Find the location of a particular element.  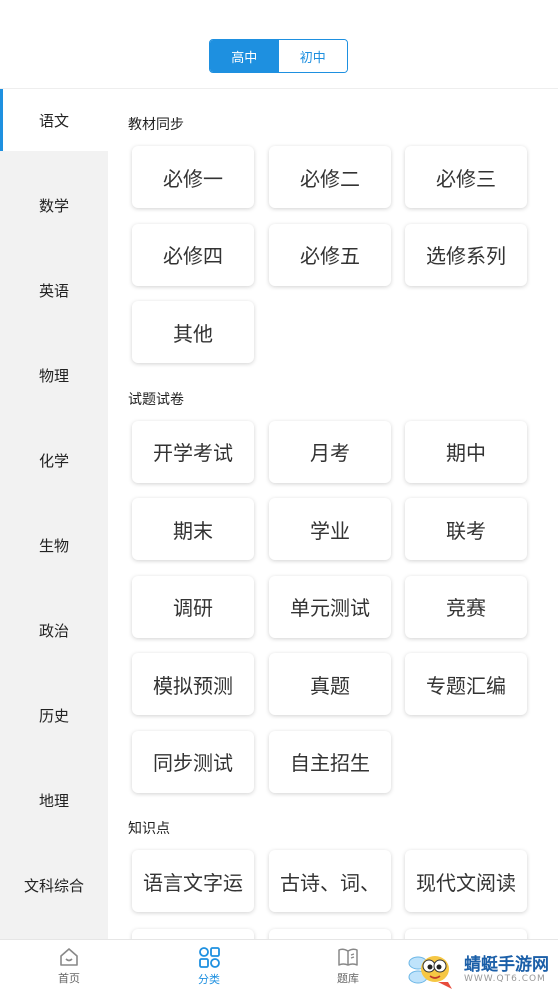

sidebar-item-4: 化学 is located at coordinates (54, 460).